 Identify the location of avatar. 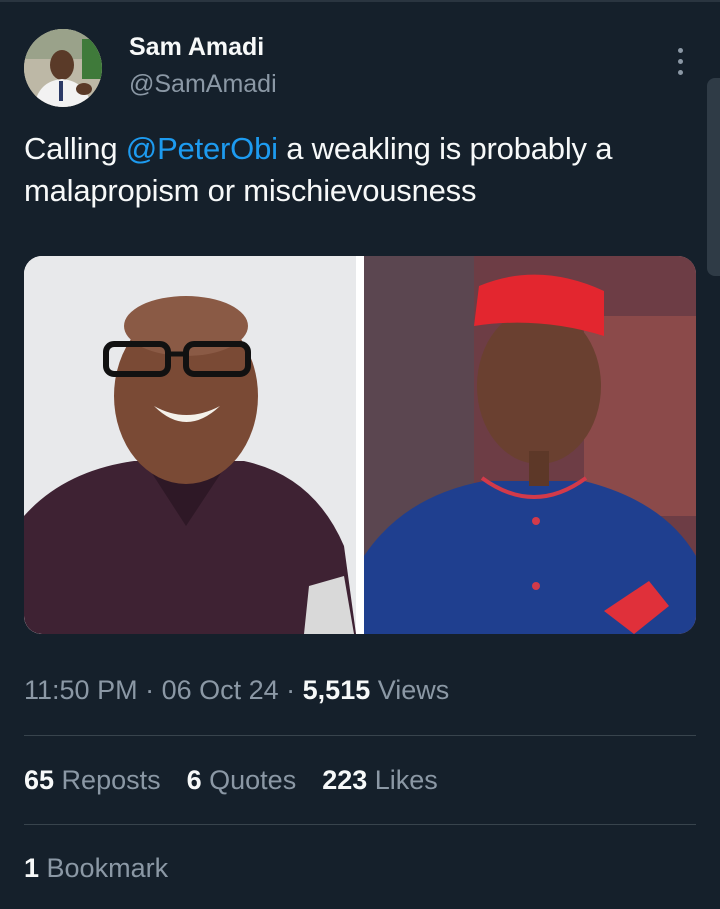
(63, 68).